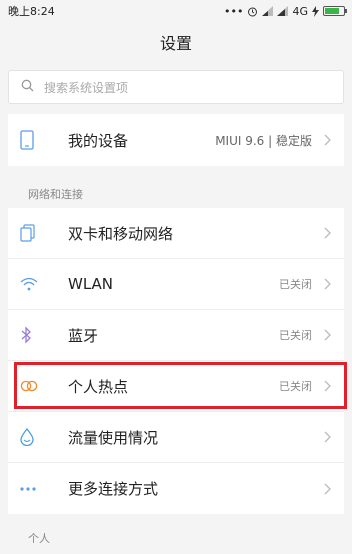  What do you see at coordinates (176, 284) in the screenshot?
I see `wlan-item: WLAN 已关闭` at bounding box center [176, 284].